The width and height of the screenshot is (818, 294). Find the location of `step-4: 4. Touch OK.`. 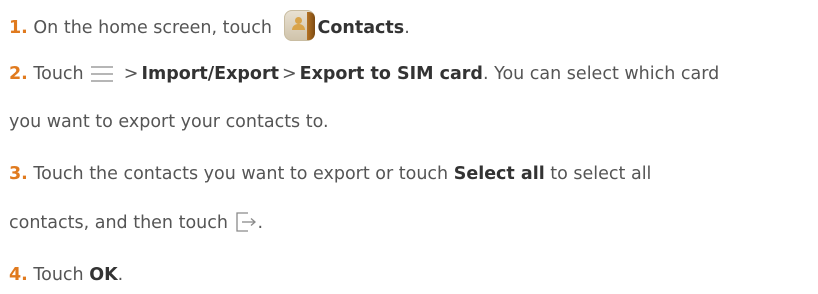

step-4: 4. Touch OK. is located at coordinates (66, 275).